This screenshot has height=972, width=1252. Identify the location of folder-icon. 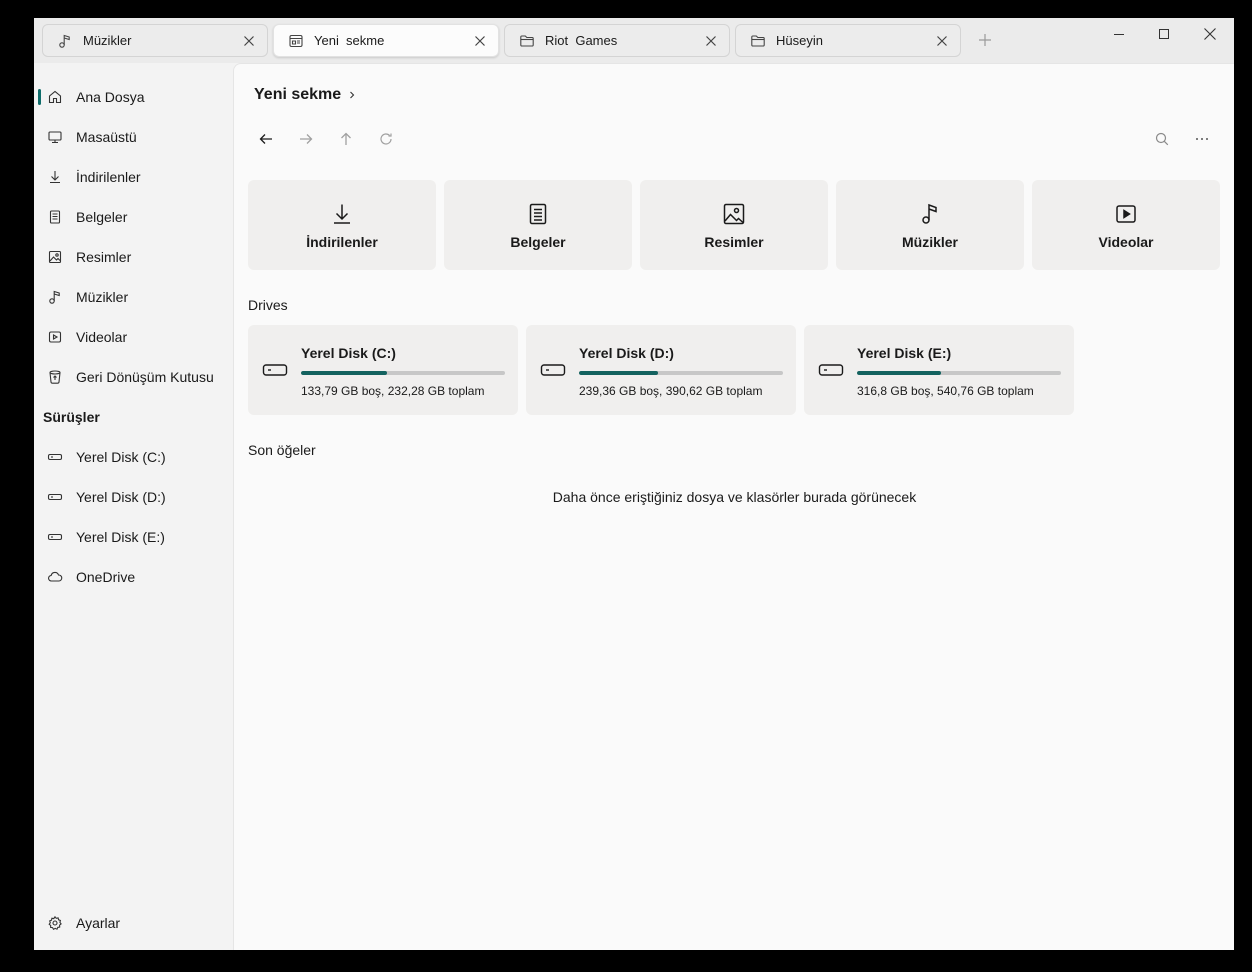
(527, 41).